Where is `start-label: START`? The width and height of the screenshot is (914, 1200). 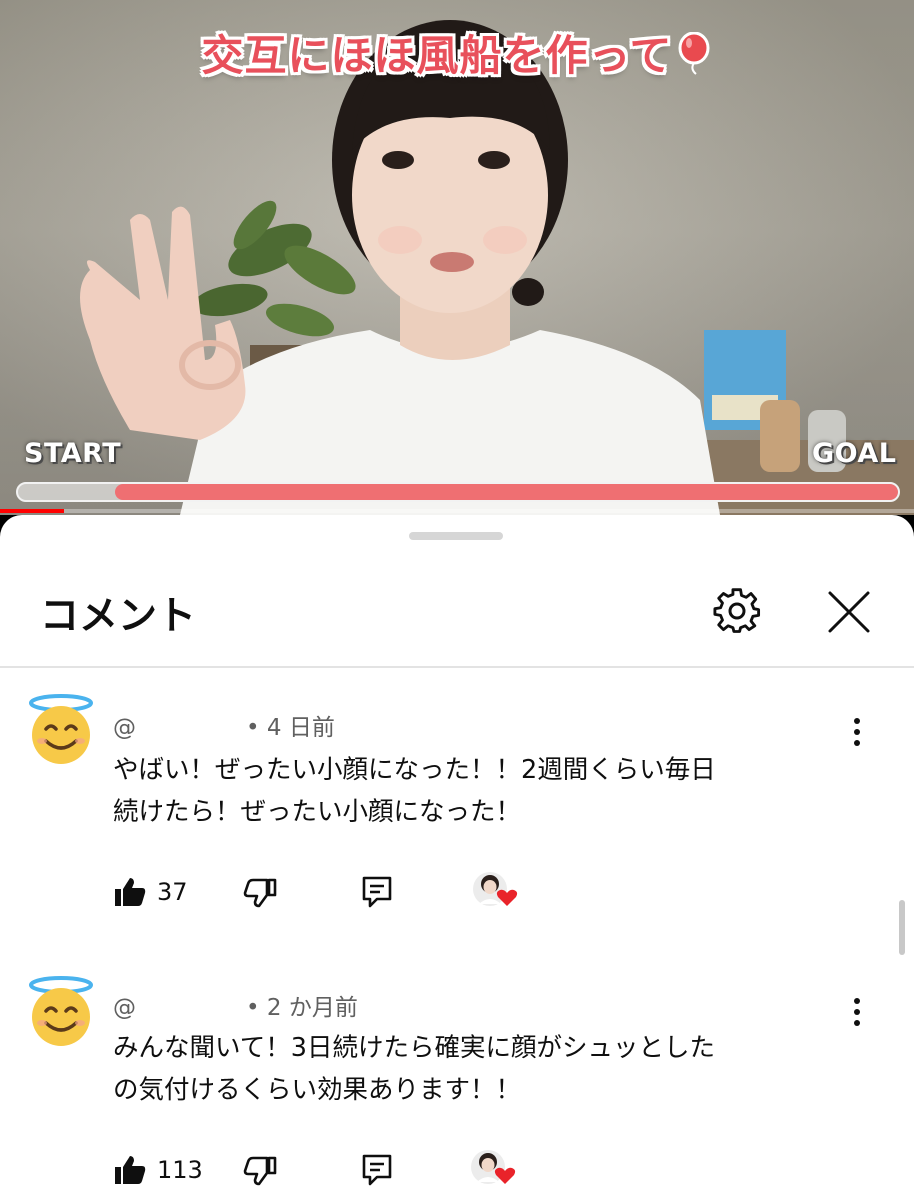
start-label: START is located at coordinates (73, 453).